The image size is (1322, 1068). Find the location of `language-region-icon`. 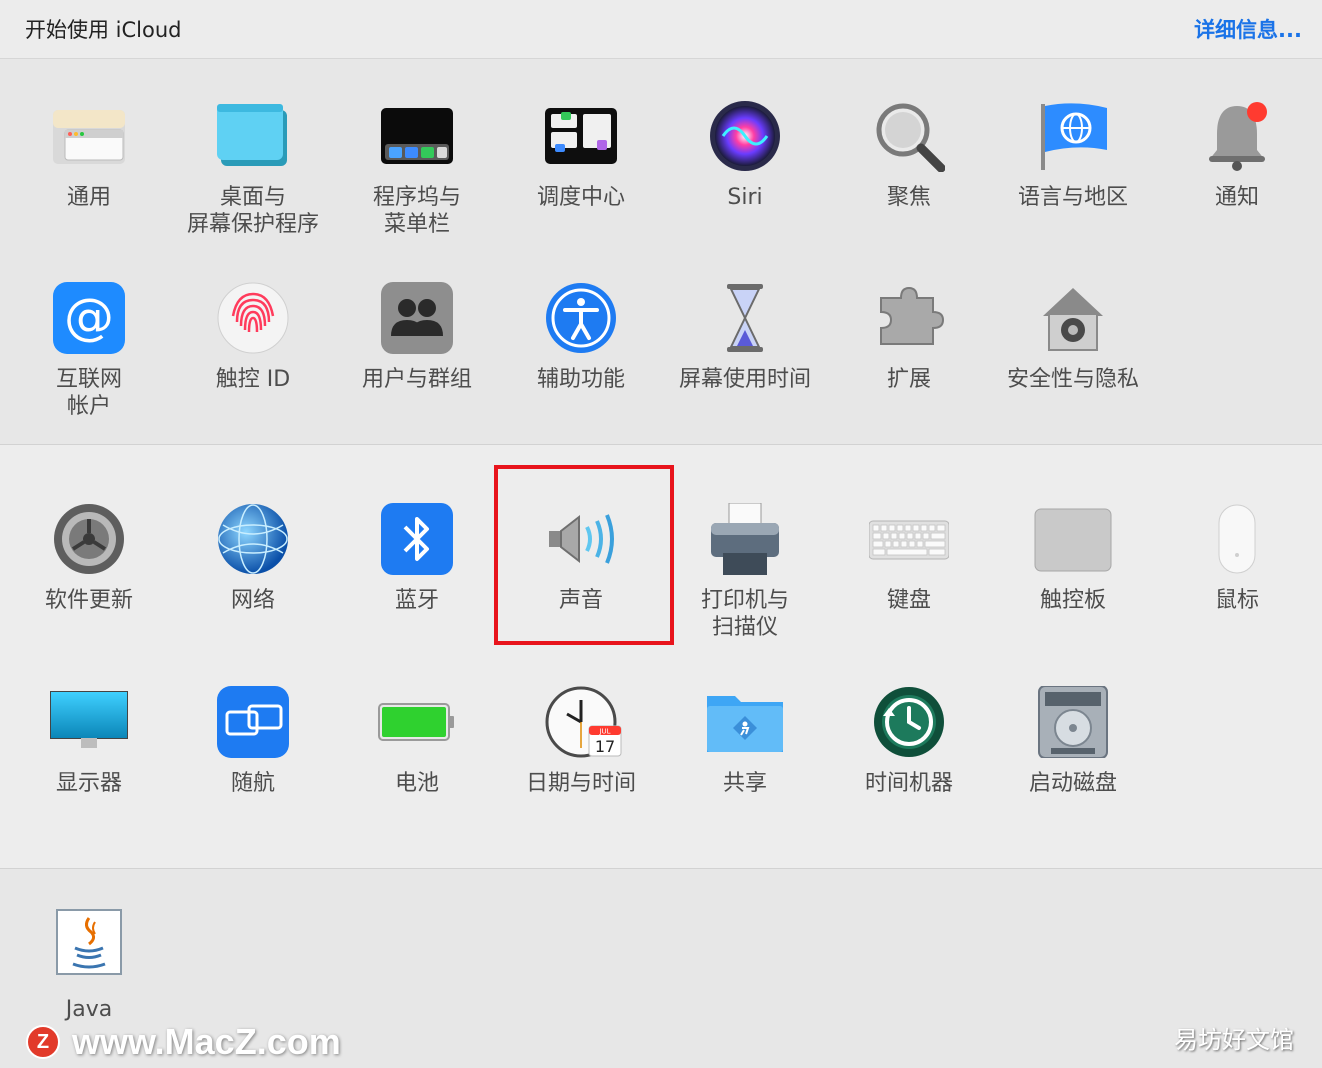

language-region-icon is located at coordinates (1073, 136).